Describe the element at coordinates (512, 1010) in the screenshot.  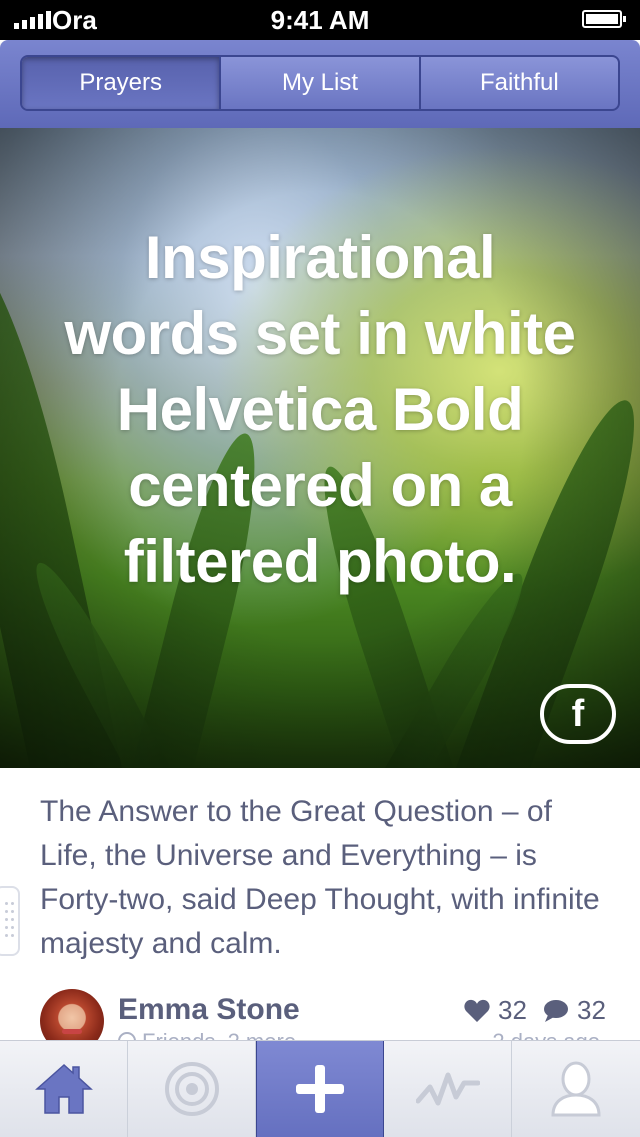
I see `like-count: 32` at that location.